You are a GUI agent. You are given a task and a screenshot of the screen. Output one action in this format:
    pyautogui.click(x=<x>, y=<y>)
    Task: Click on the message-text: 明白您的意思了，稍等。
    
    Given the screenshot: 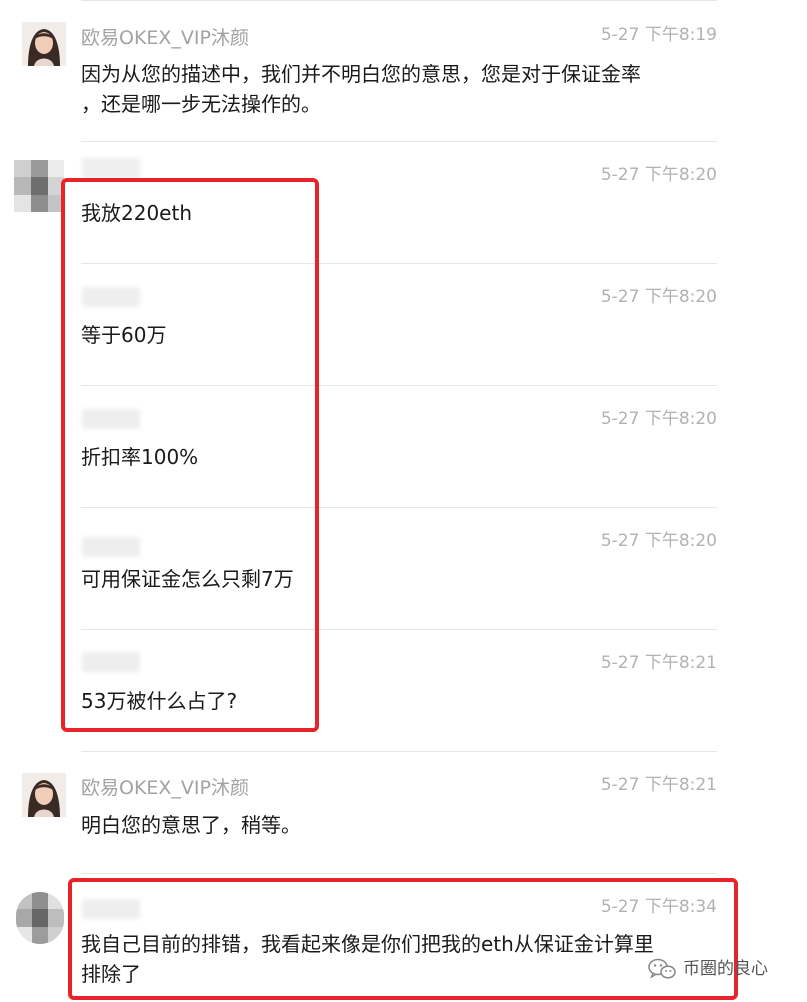 What is the action you would take?
    pyautogui.click(x=386, y=825)
    